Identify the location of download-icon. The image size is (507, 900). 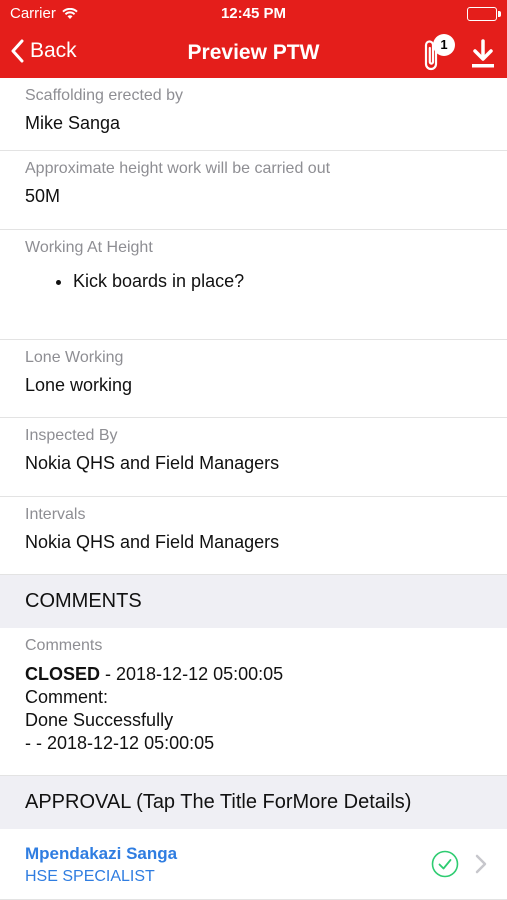
(483, 53).